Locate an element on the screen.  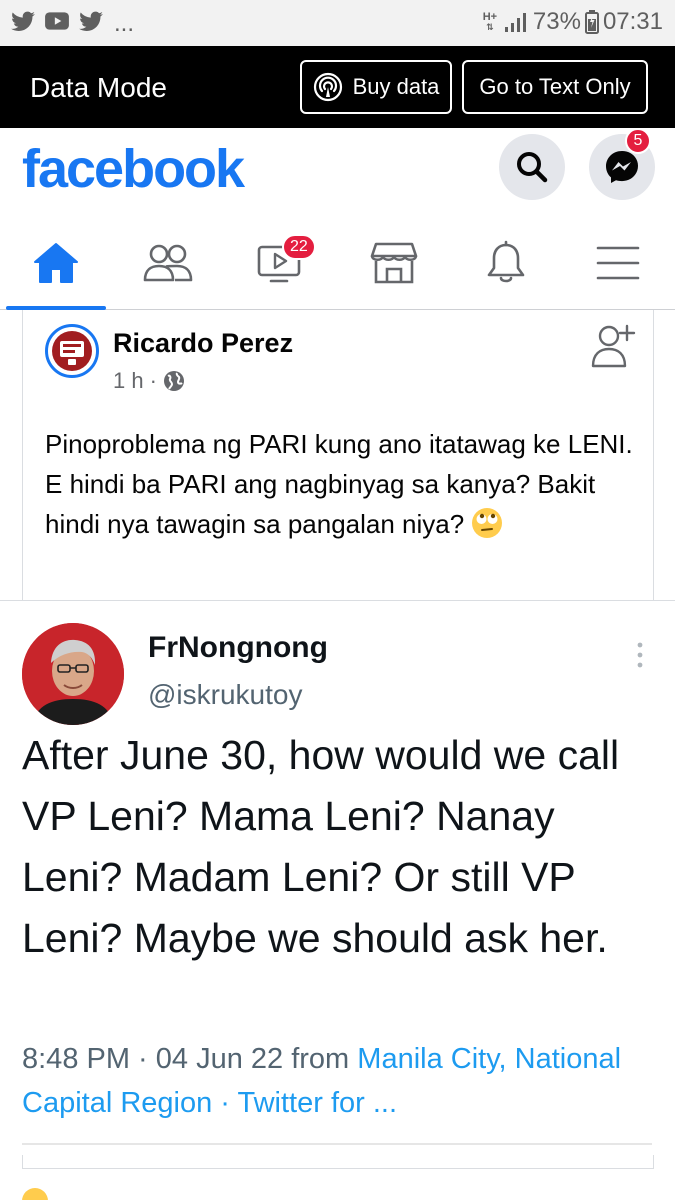
facebook-header: facebook 5 is located at coordinates (337, 172).